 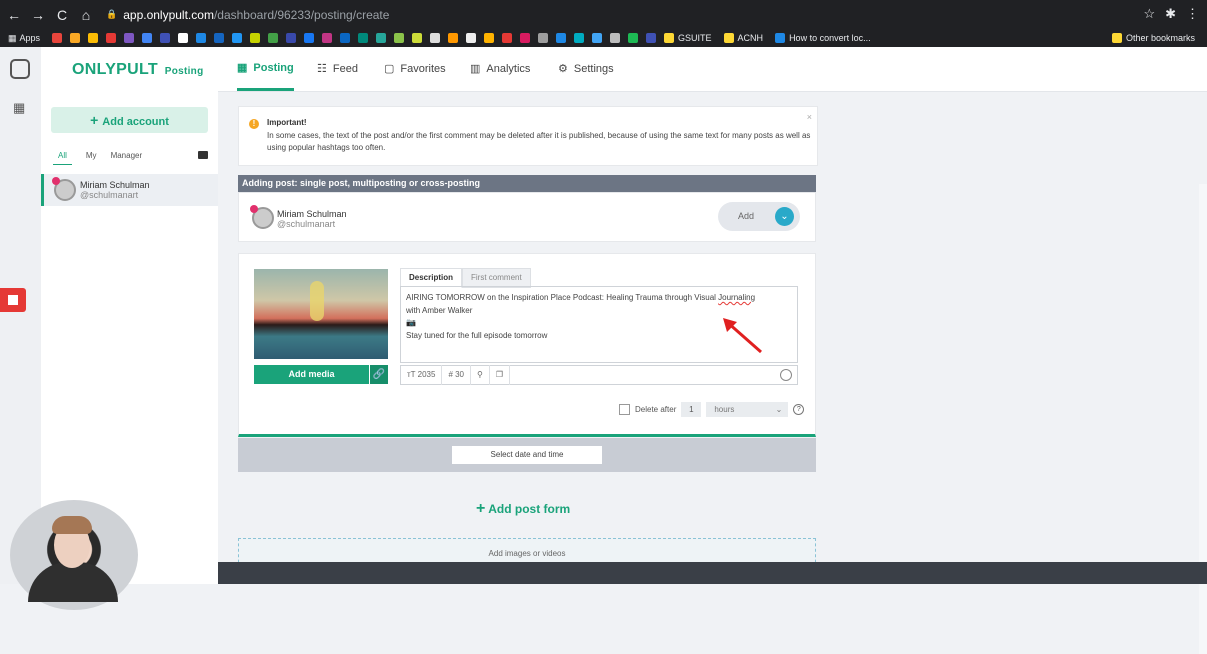 What do you see at coordinates (799, 409) in the screenshot?
I see `help-icon: ?` at bounding box center [799, 409].